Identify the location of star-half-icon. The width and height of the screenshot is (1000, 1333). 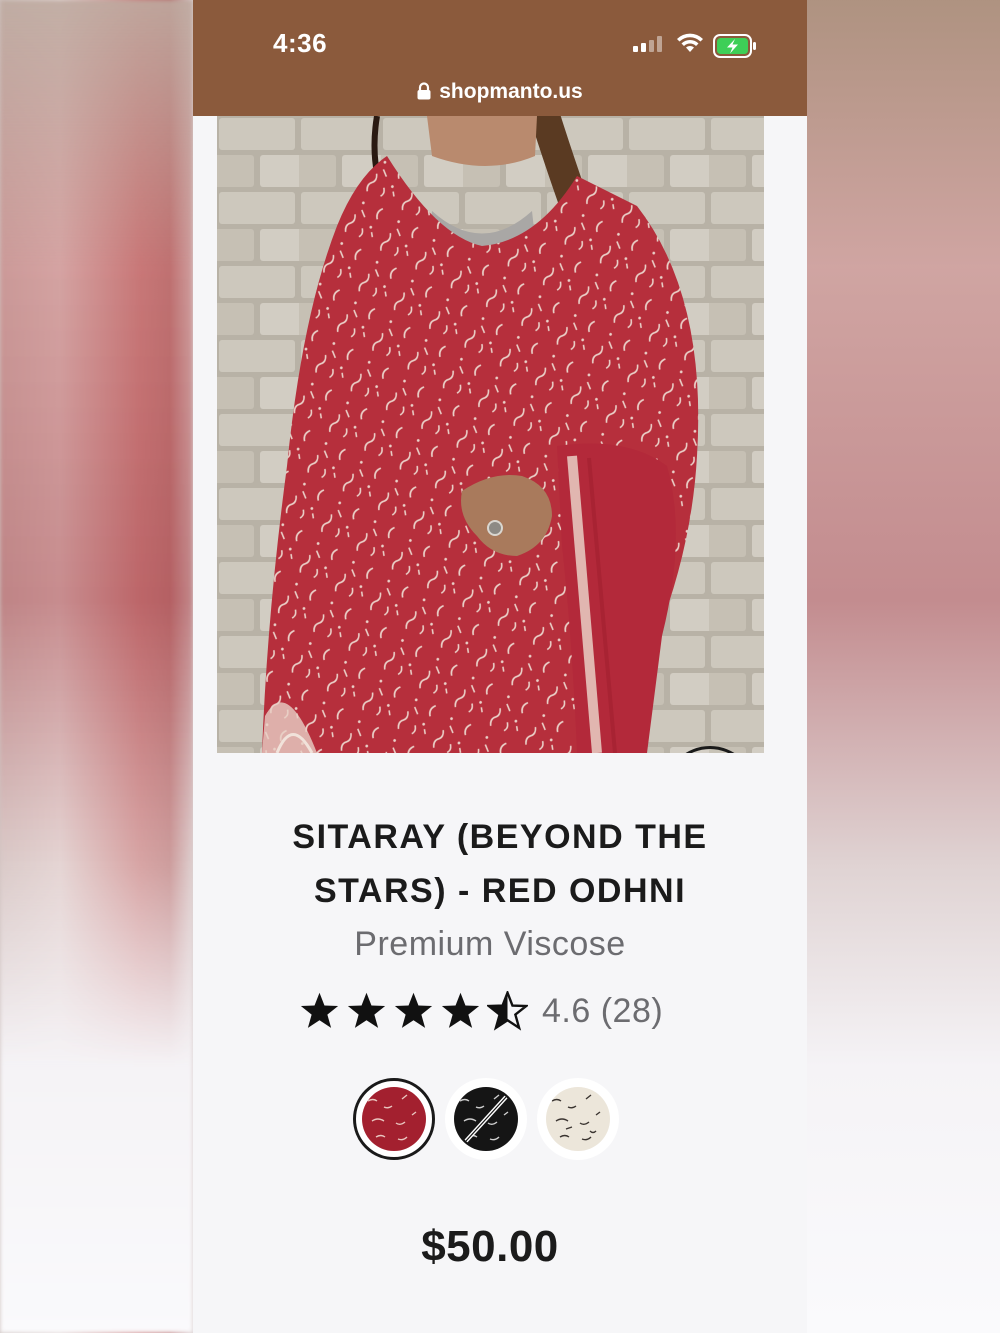
(507, 1011).